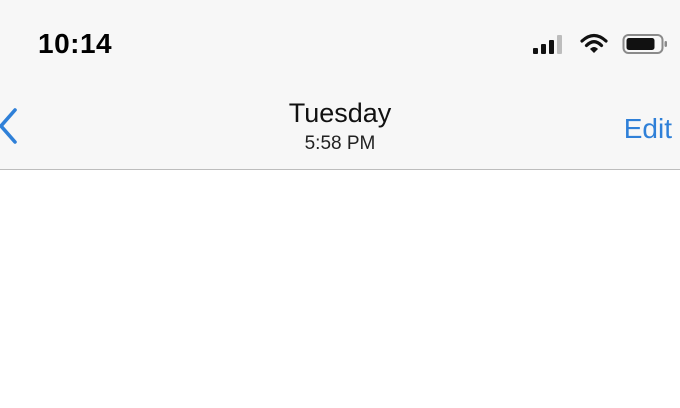 The width and height of the screenshot is (680, 408). I want to click on status-time: 10:14, so click(75, 43).